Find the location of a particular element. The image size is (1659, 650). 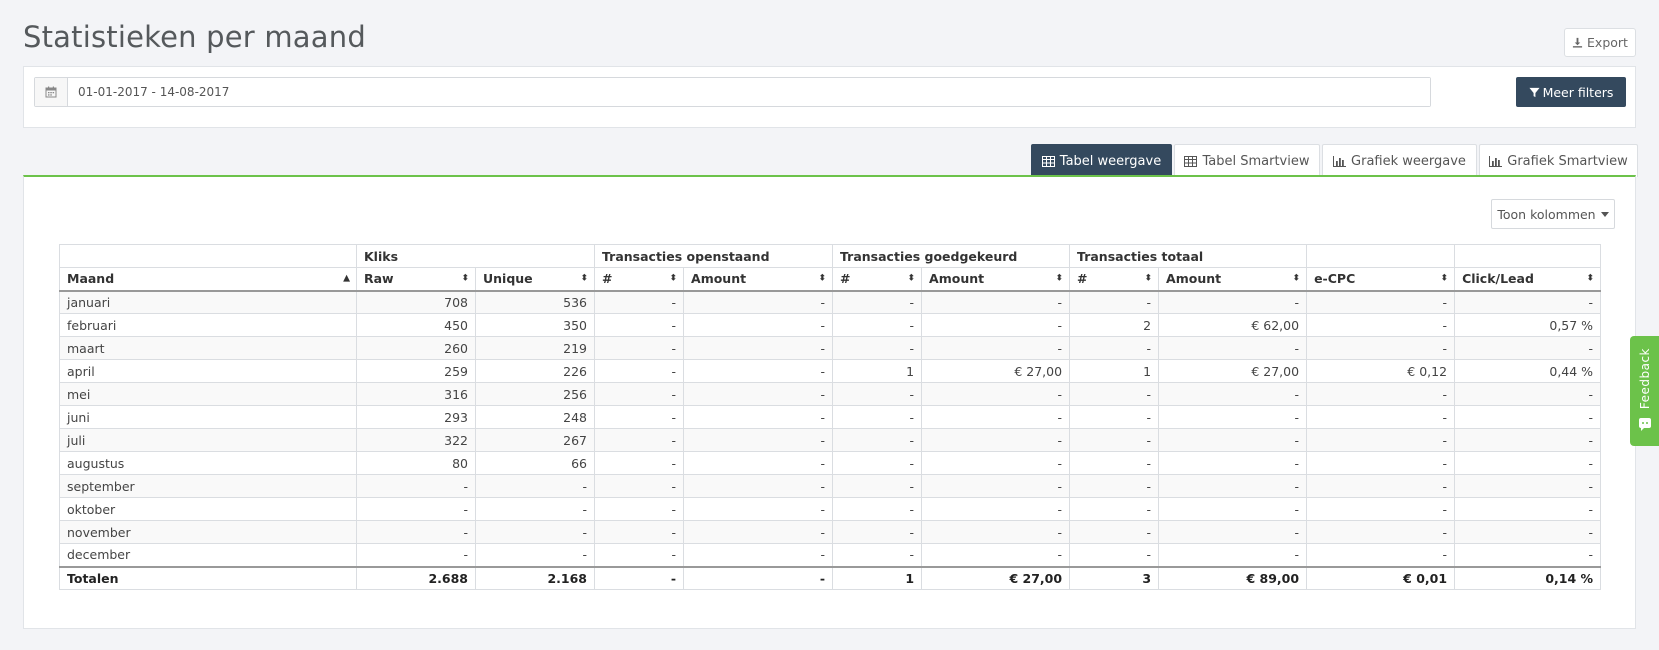

cell-click-lead: 0,44 % is located at coordinates (1528, 371).